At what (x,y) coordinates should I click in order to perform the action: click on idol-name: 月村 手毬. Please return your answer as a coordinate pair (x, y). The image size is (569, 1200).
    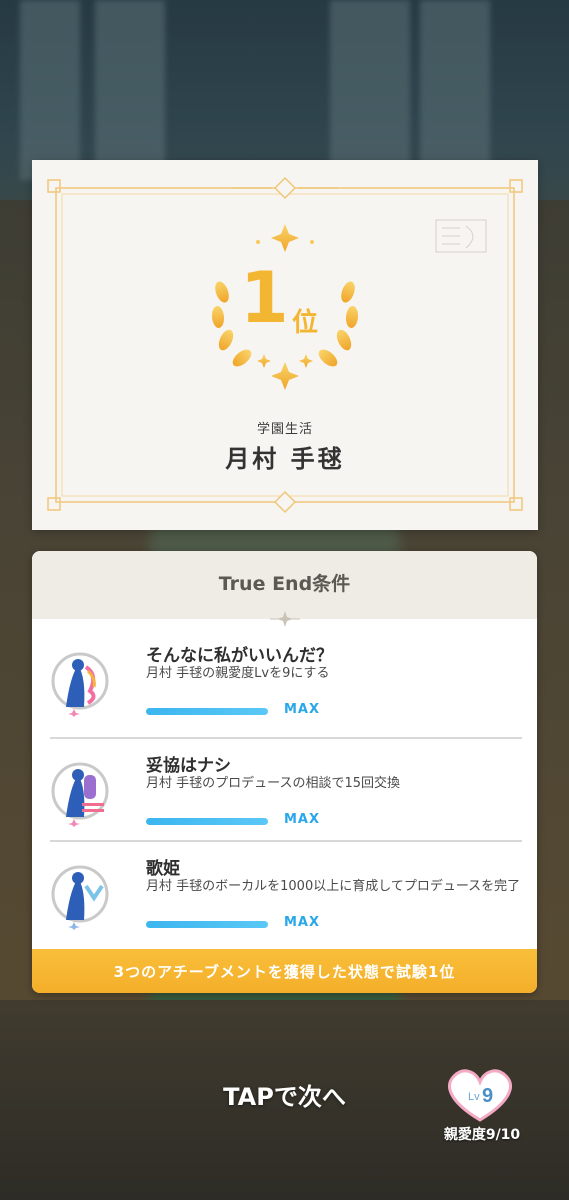
    Looking at the image, I should click on (285, 459).